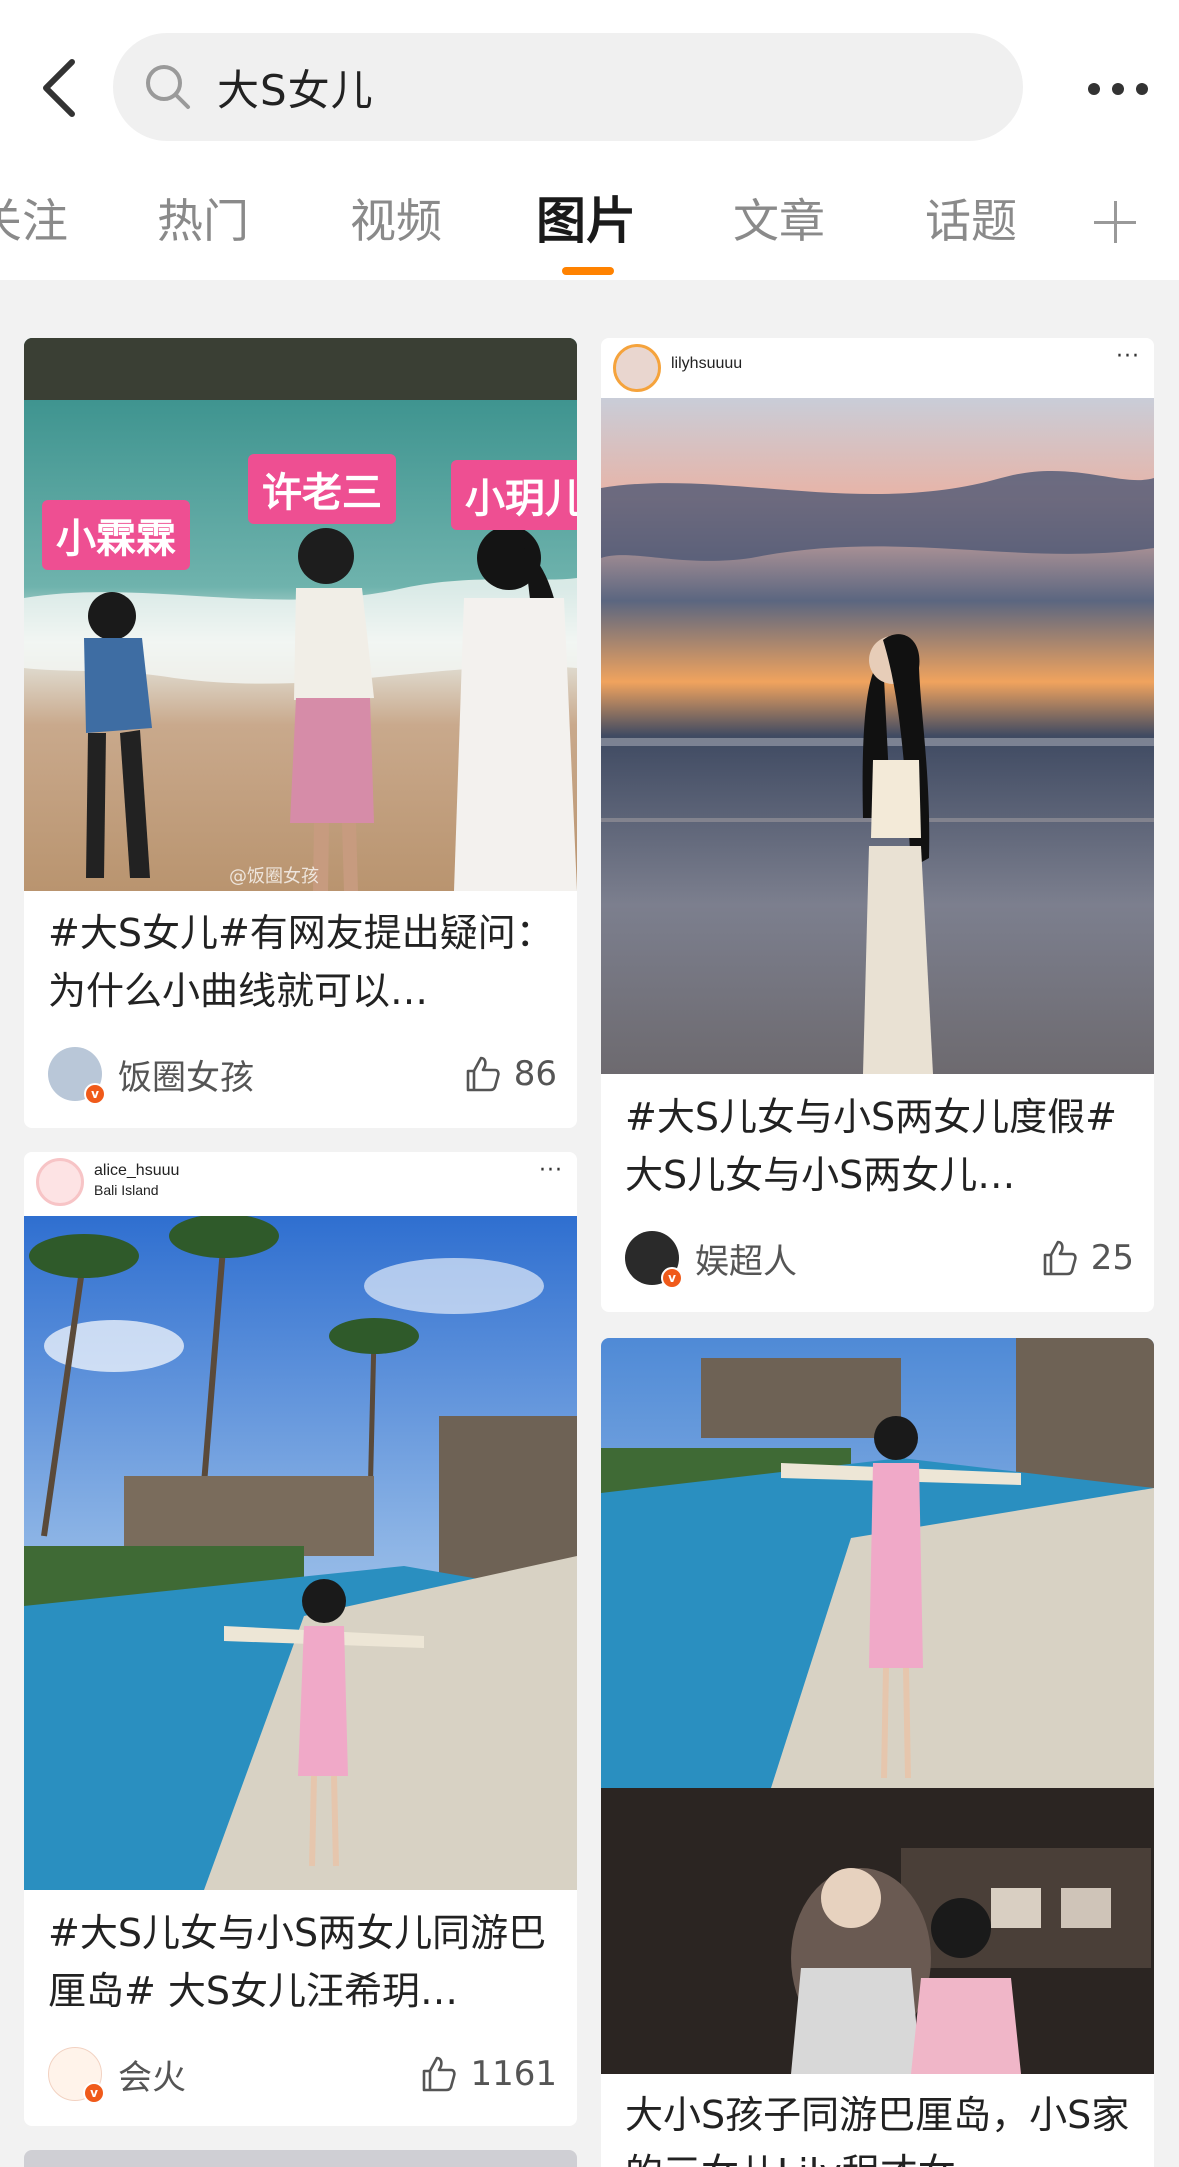 Image resolution: width=1179 pixels, height=2167 pixels. I want to click on more-options-button, so click(1118, 89).